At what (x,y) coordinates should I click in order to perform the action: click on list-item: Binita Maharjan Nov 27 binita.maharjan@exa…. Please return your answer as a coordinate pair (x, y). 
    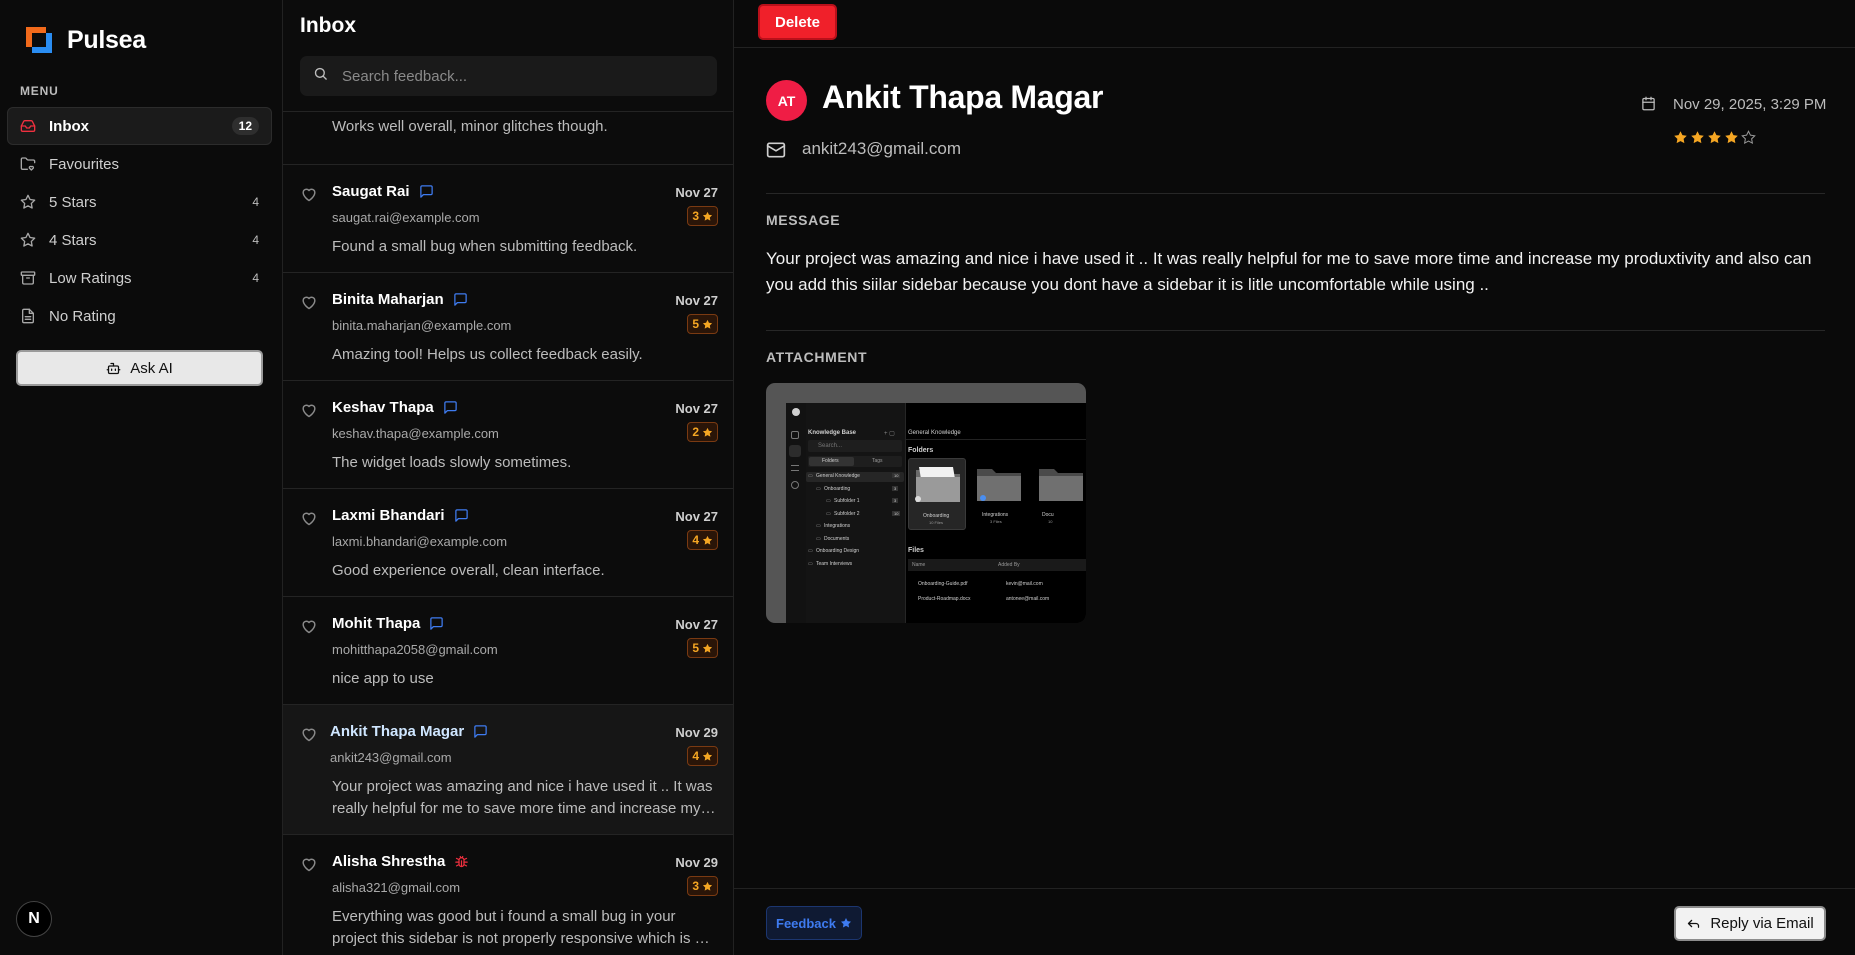
    Looking at the image, I should click on (508, 327).